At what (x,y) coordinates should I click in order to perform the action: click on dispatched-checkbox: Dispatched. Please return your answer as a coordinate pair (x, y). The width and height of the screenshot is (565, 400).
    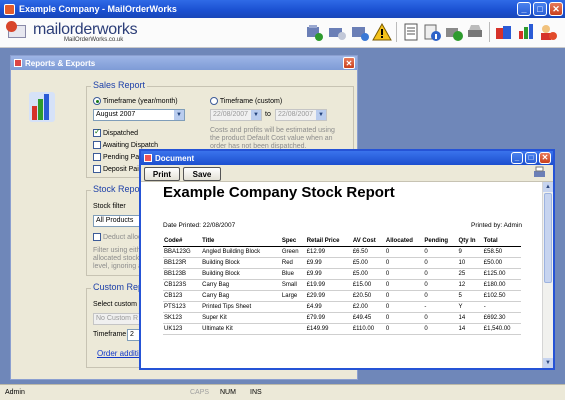
    Looking at the image, I should click on (115, 132).